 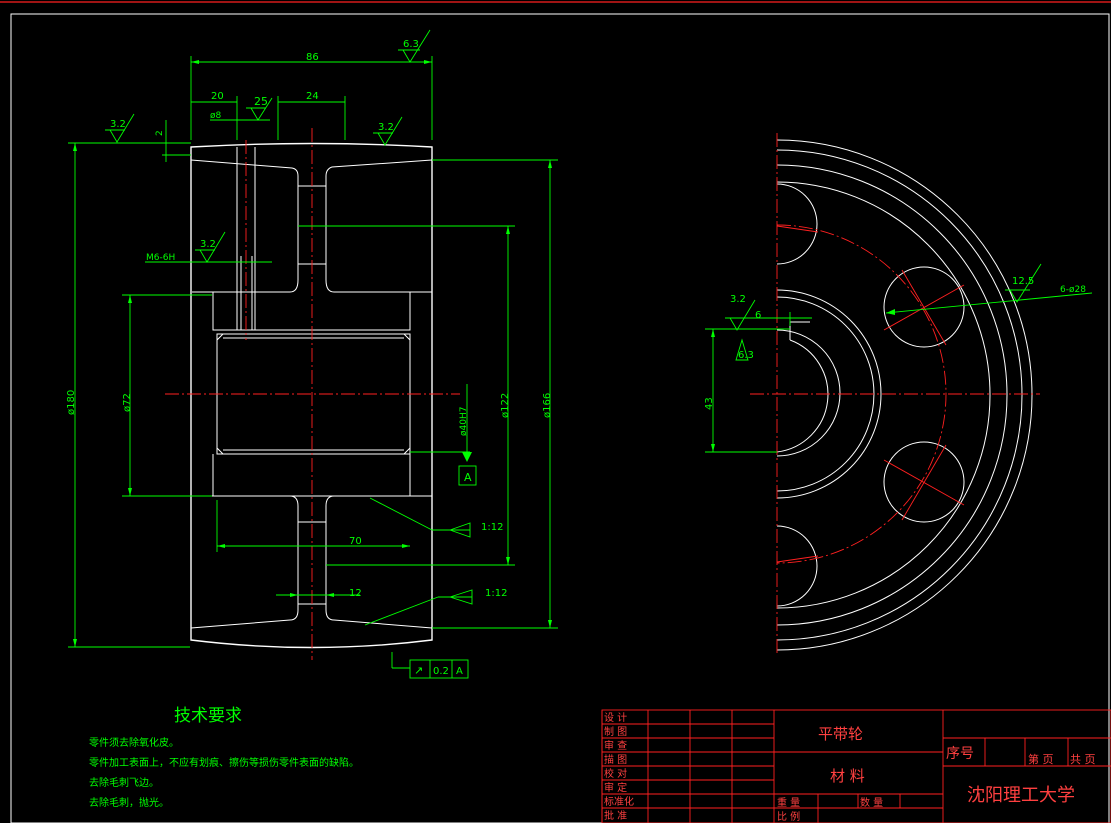 What do you see at coordinates (459, 671) in the screenshot?
I see `runout-datum: A` at bounding box center [459, 671].